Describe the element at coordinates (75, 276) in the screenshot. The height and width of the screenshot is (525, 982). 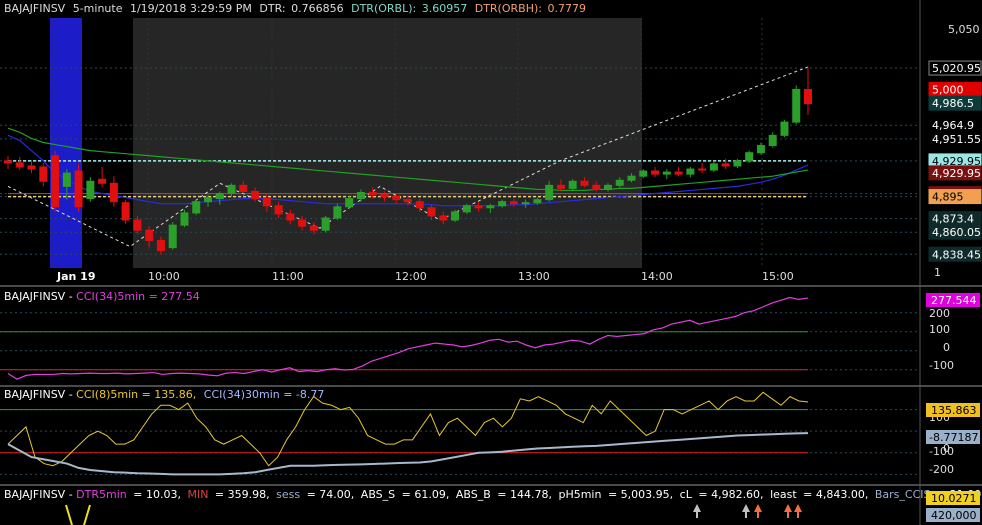
I see `x-label-jan19: Jan 19` at that location.